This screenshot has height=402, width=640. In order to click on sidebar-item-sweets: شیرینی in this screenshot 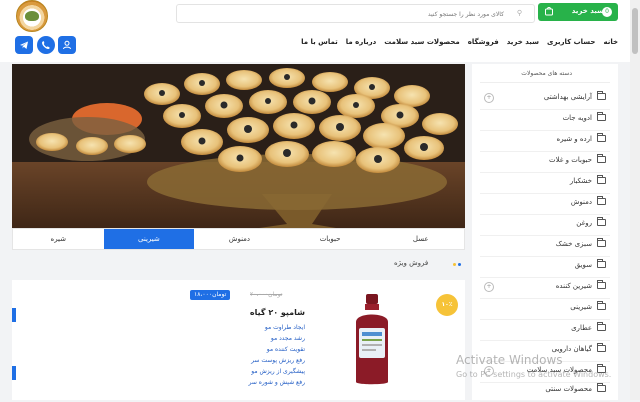, I will do `click(545, 309)`.